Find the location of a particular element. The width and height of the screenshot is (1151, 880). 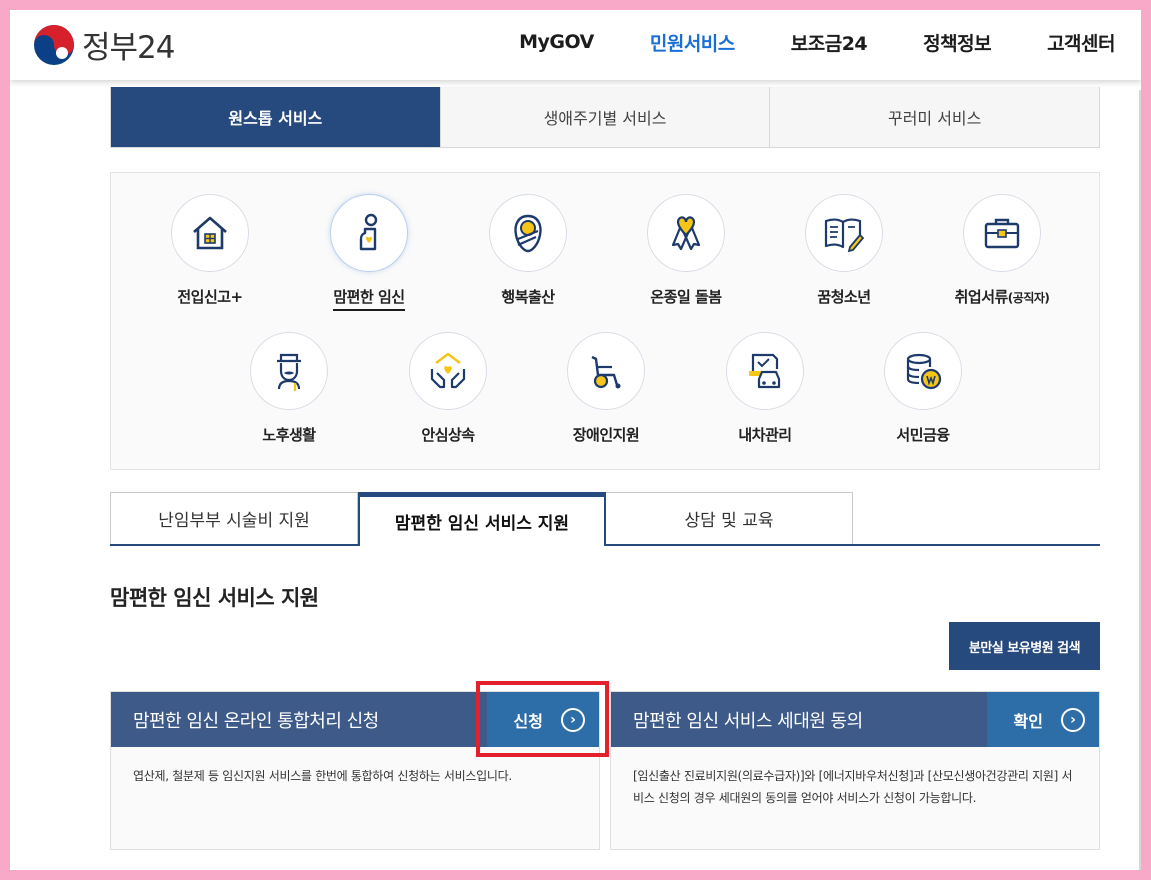

tab-lifecycle: 생애주기별 서비스 is located at coordinates (604, 117).